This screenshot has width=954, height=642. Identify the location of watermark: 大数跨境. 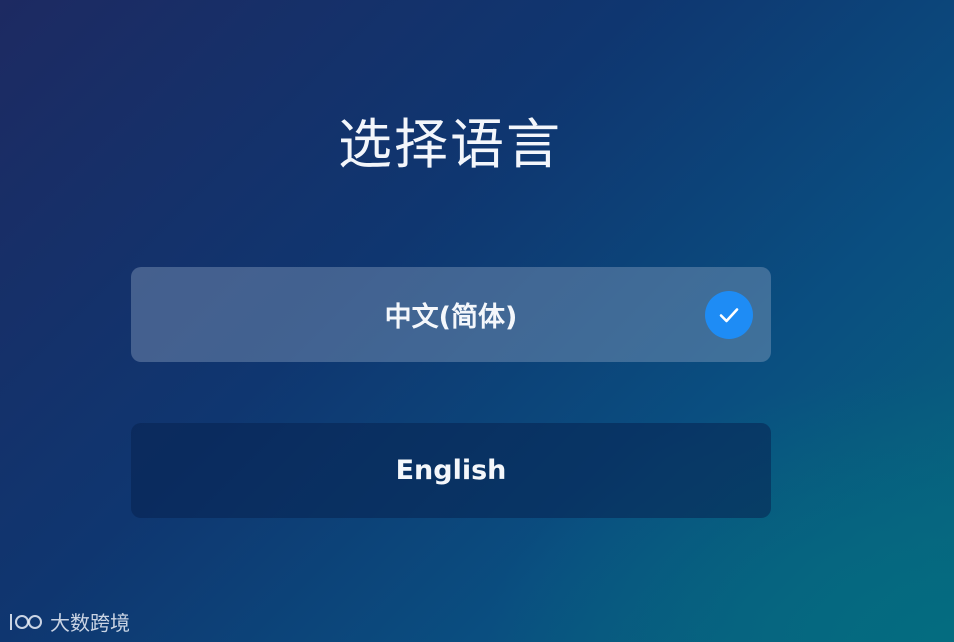
(69, 621).